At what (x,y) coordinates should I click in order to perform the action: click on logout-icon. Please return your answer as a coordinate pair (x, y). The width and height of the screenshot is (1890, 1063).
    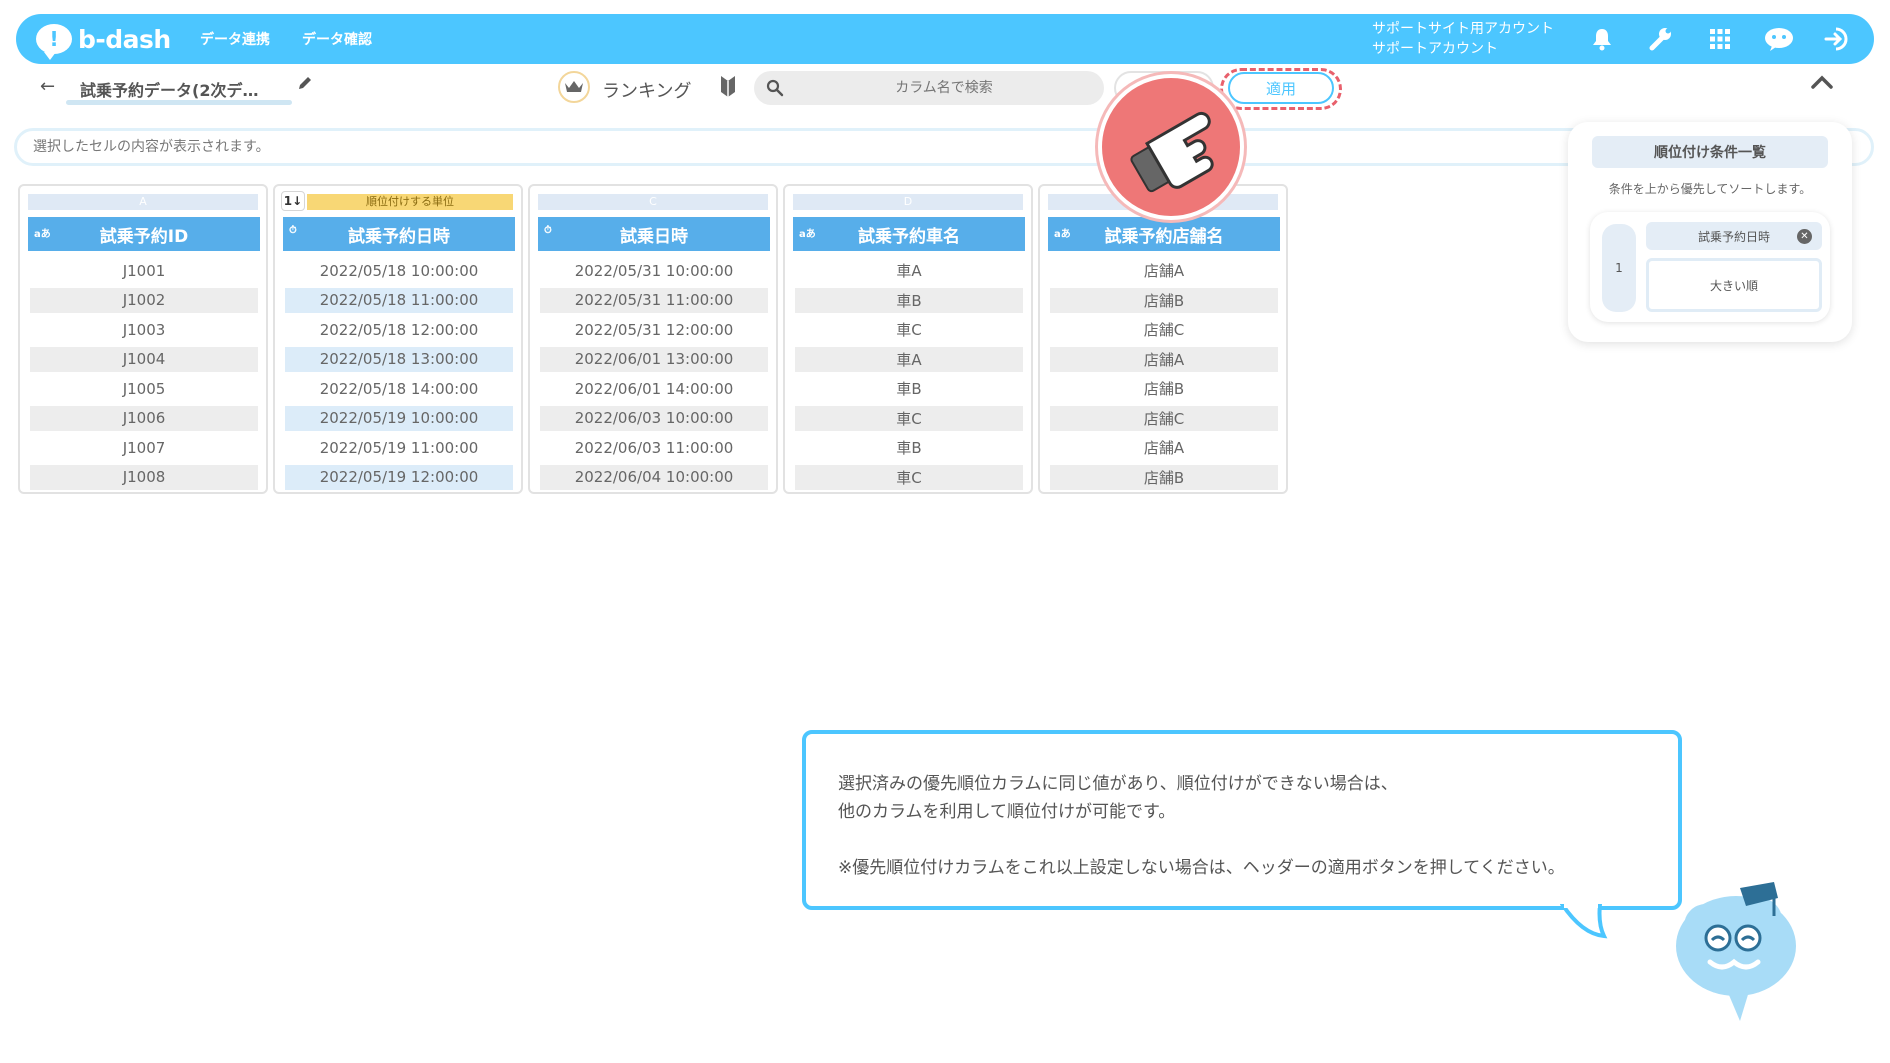
    Looking at the image, I should click on (1838, 39).